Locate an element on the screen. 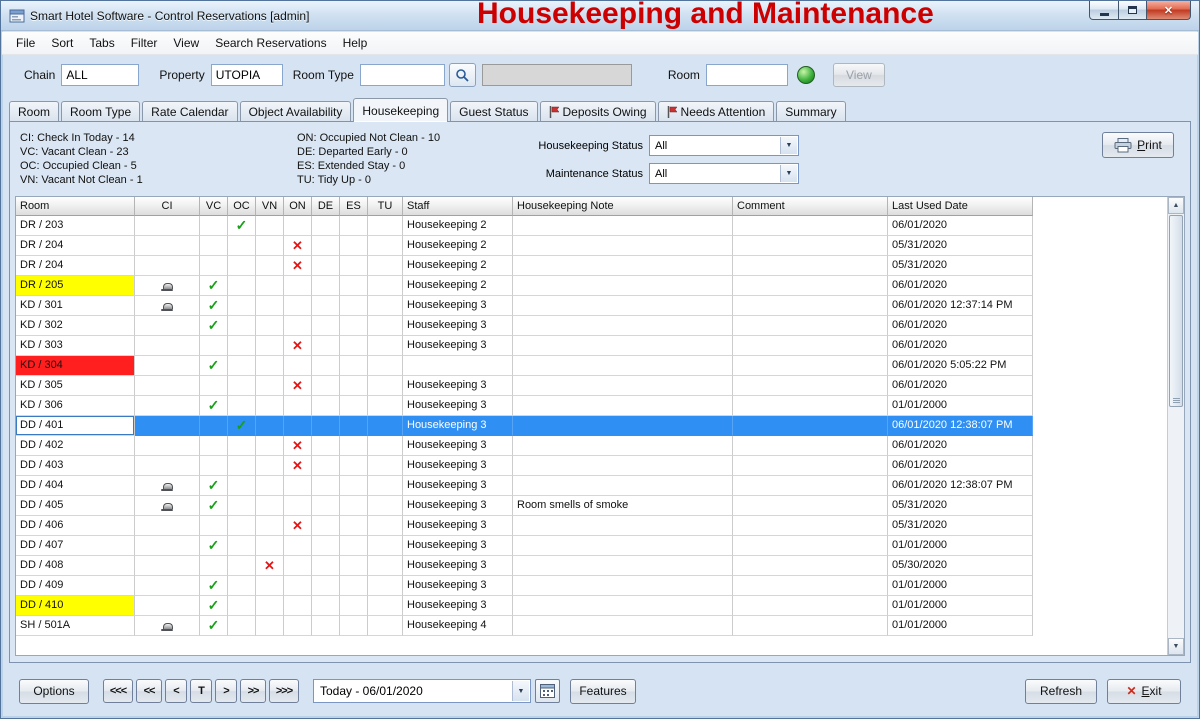 Image resolution: width=1200 pixels, height=719 pixels. options-button: Options is located at coordinates (54, 691).